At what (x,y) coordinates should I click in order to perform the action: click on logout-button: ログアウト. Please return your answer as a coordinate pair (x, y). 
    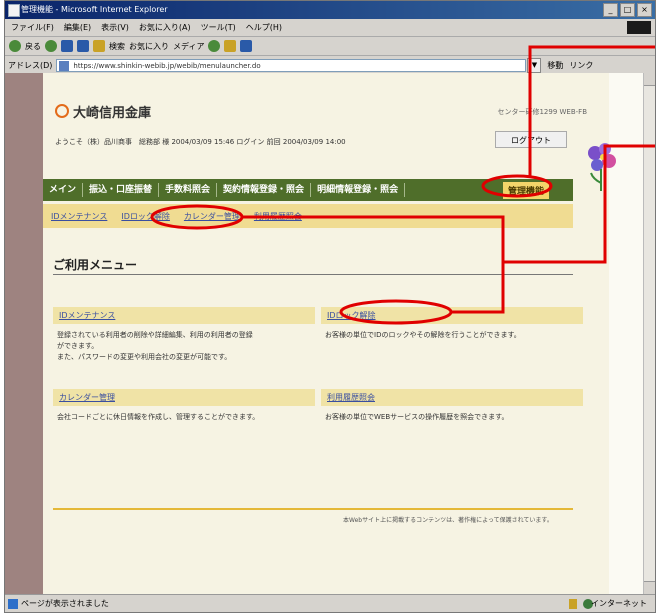
    Looking at the image, I should click on (531, 139).